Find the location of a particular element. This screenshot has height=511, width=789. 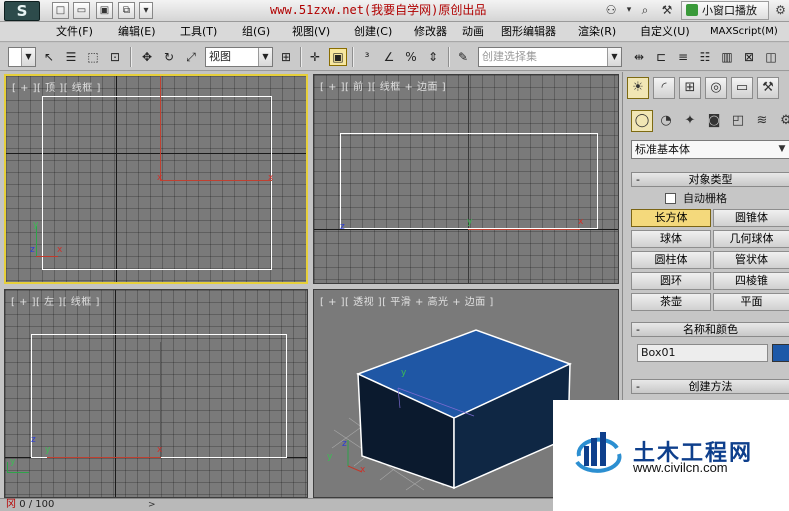

material-editor-icon: ▥ is located at coordinates (727, 57).